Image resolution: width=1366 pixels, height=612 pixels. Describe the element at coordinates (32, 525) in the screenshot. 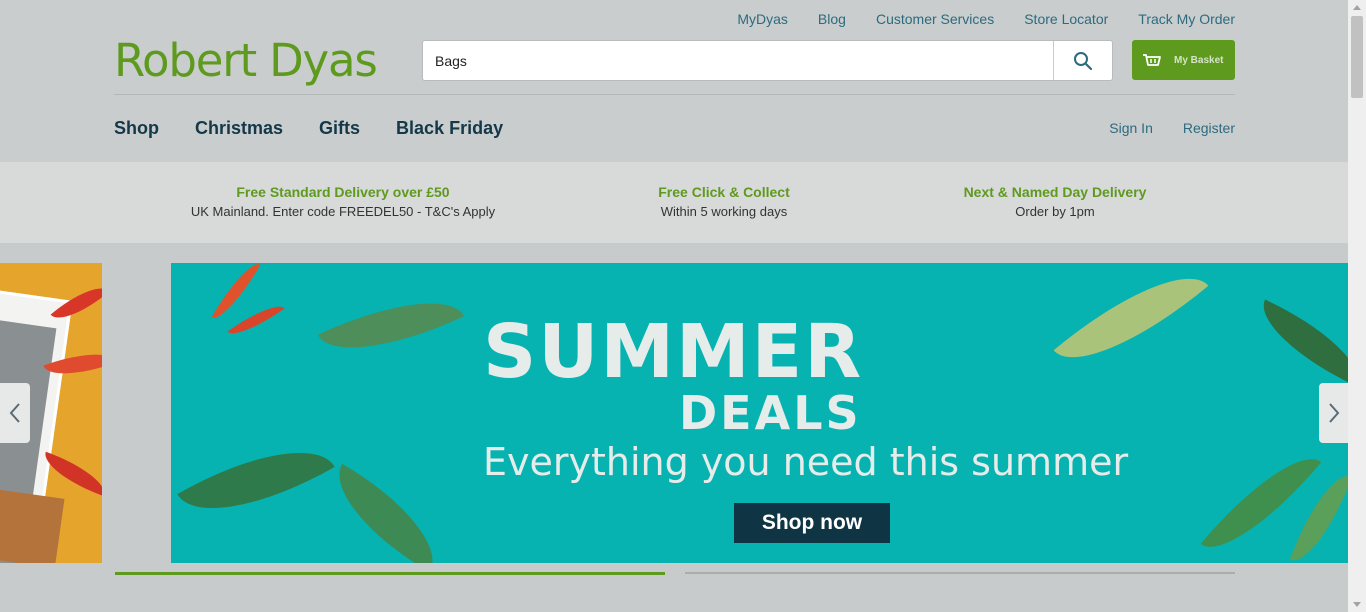

I see `slide-photo-floor` at that location.